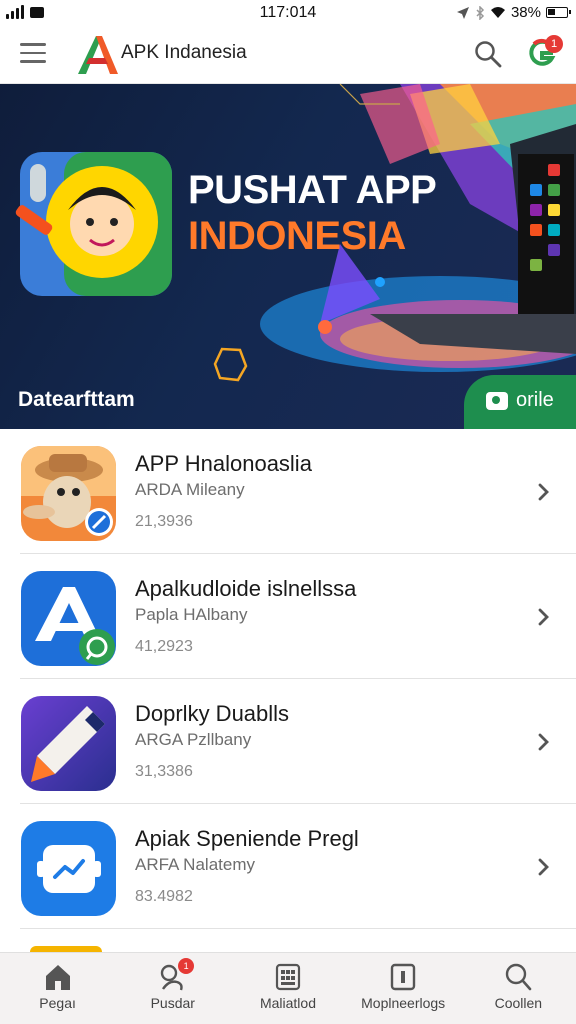 This screenshot has width=576, height=1024. What do you see at coordinates (518, 1003) in the screenshot?
I see `nav-label: Coollen` at bounding box center [518, 1003].